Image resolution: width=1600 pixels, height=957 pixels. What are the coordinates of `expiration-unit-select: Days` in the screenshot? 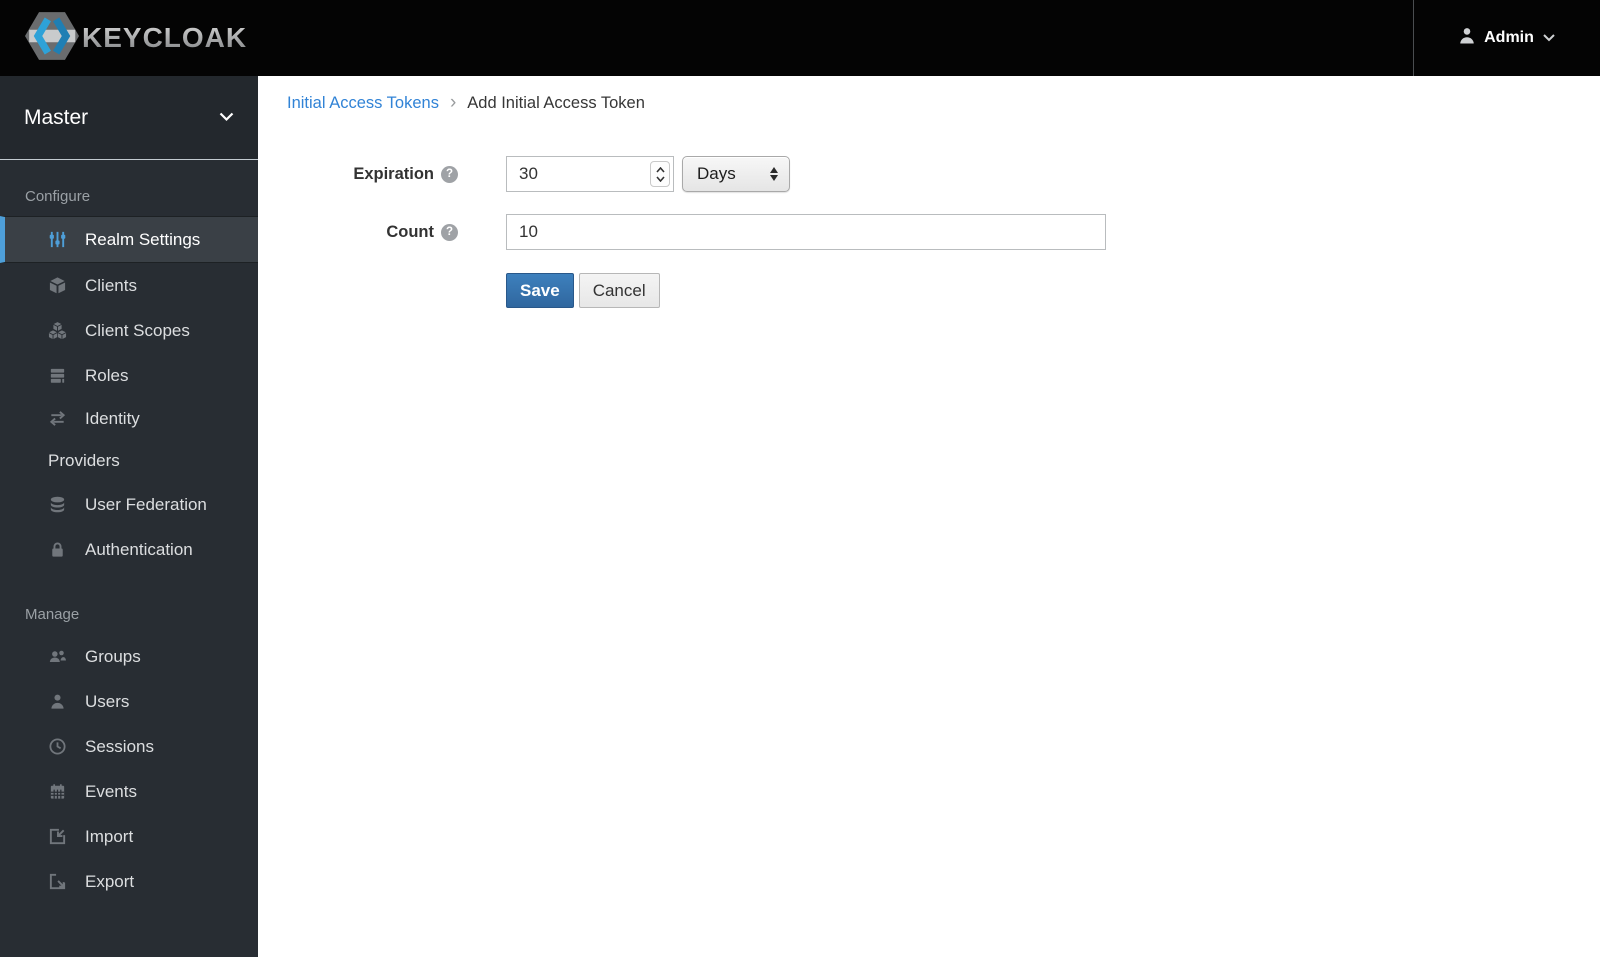 It's located at (736, 174).